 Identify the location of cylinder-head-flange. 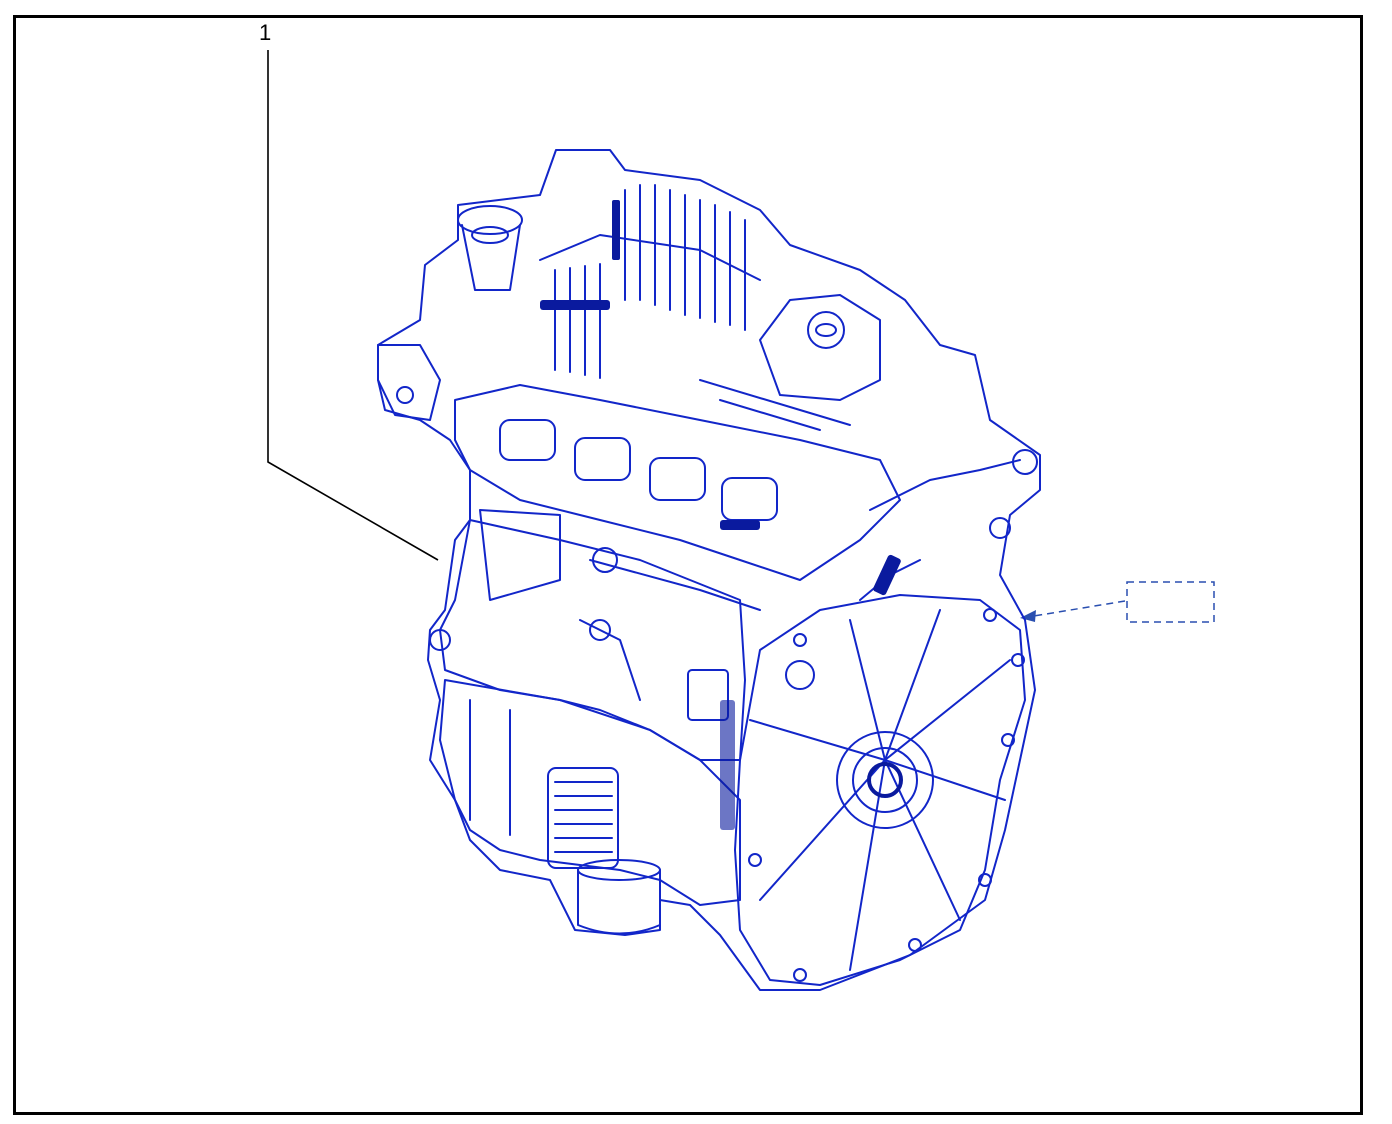
(677, 482).